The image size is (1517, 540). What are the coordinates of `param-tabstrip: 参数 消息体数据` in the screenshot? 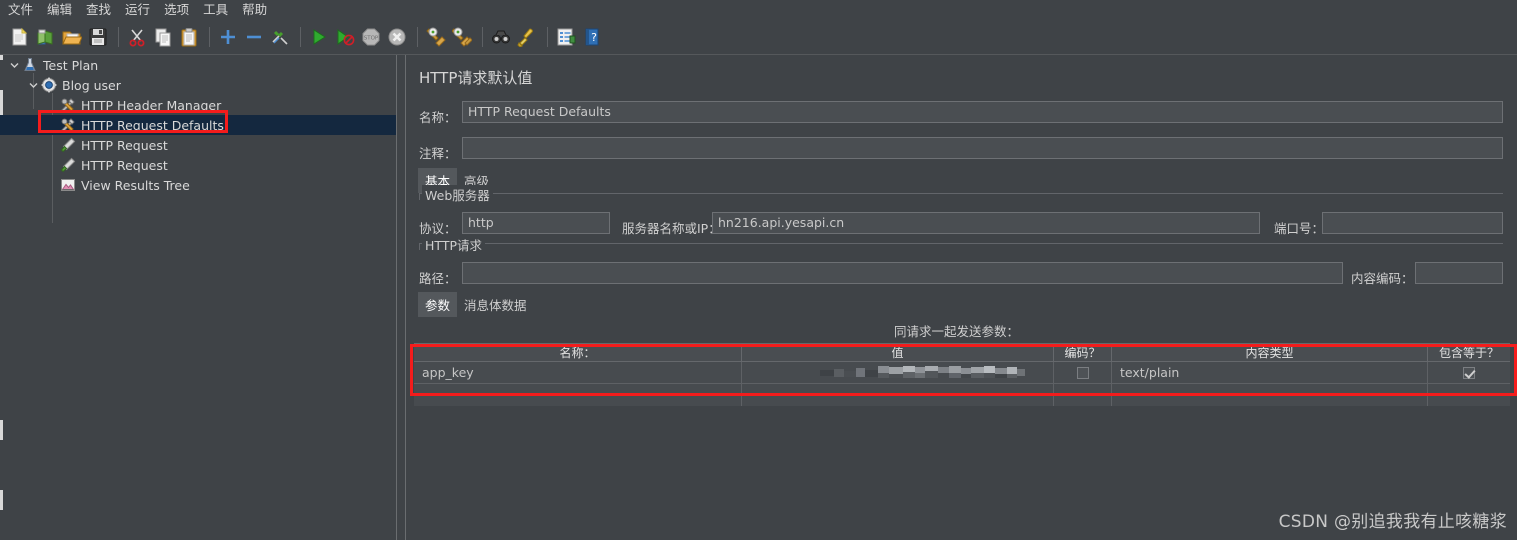 It's located at (476, 304).